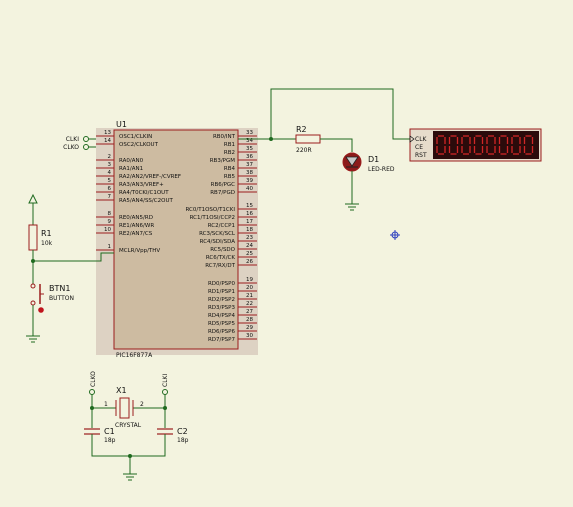 Image resolution: width=573 pixels, height=507 pixels. What do you see at coordinates (33, 198) in the screenshot?
I see `power-terminal` at bounding box center [33, 198].